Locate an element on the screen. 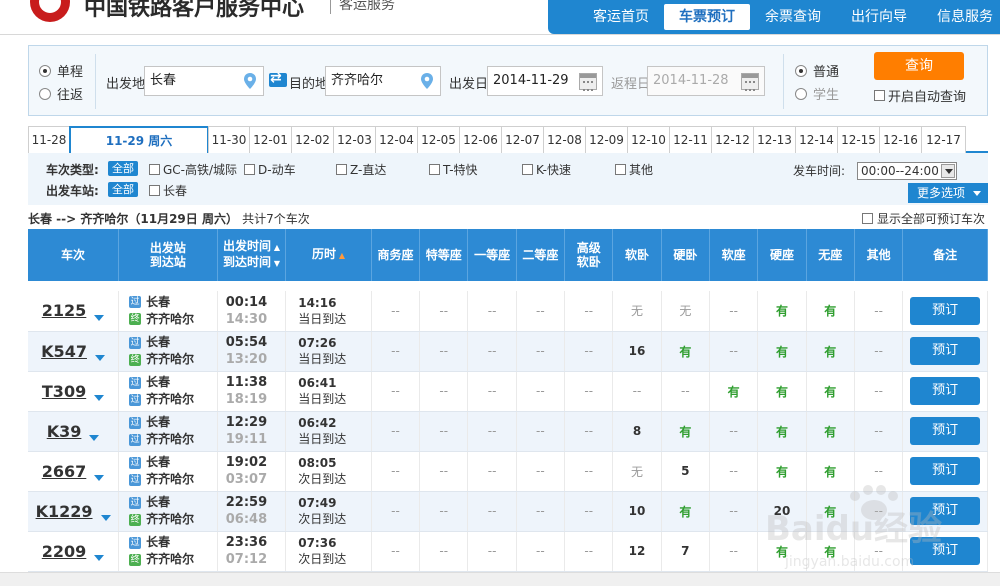 The image size is (1000, 586). train-number-link: 2125 is located at coordinates (64, 310).